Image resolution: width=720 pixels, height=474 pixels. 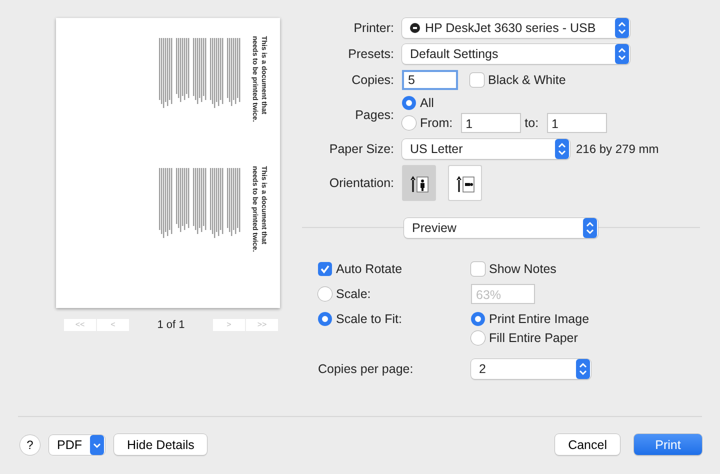 I want to click on radio-label: From:, so click(x=436, y=123).